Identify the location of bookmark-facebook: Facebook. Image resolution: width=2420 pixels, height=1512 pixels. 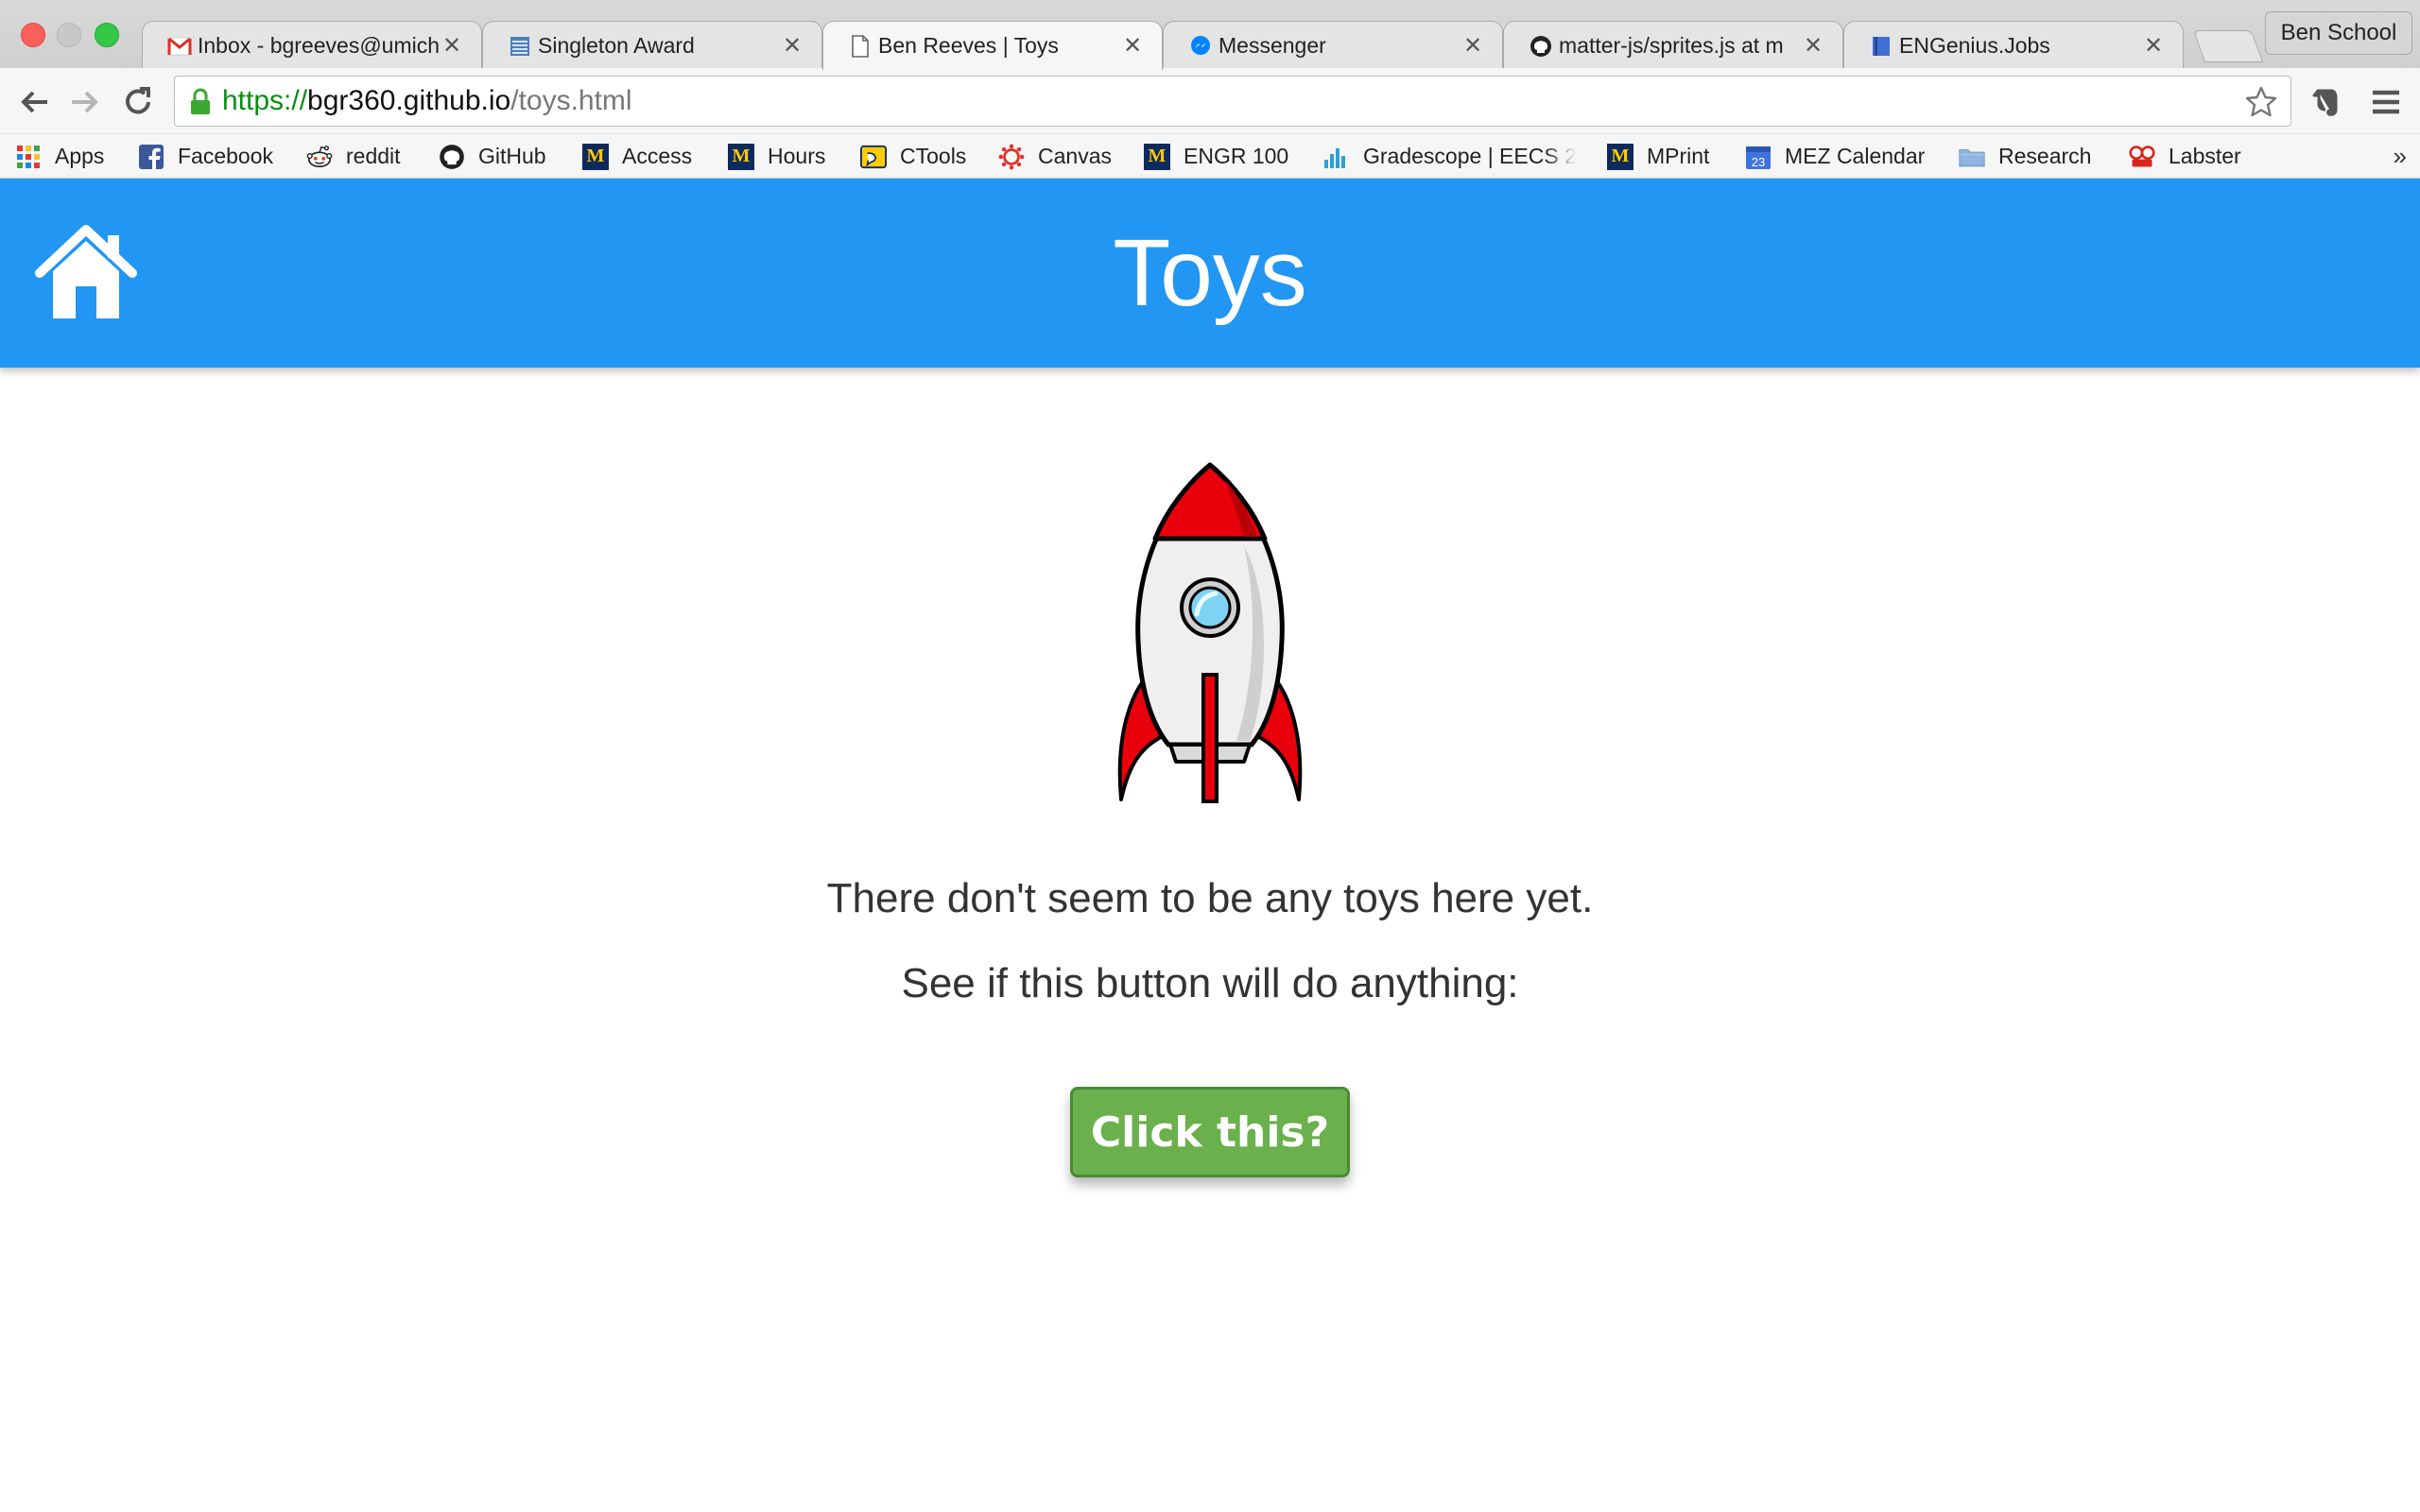
(205, 156).